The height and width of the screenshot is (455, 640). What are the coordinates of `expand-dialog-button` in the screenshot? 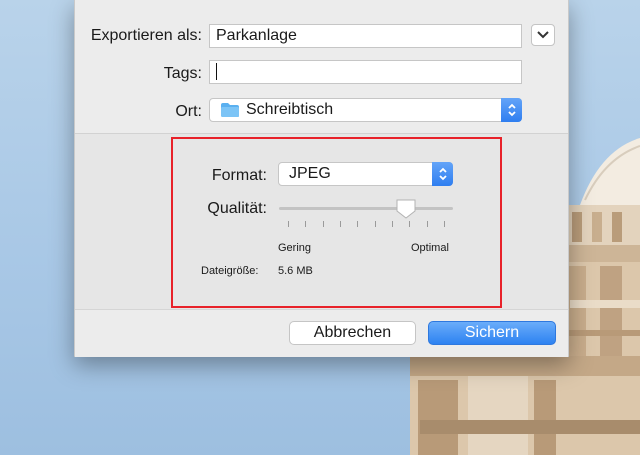 It's located at (543, 35).